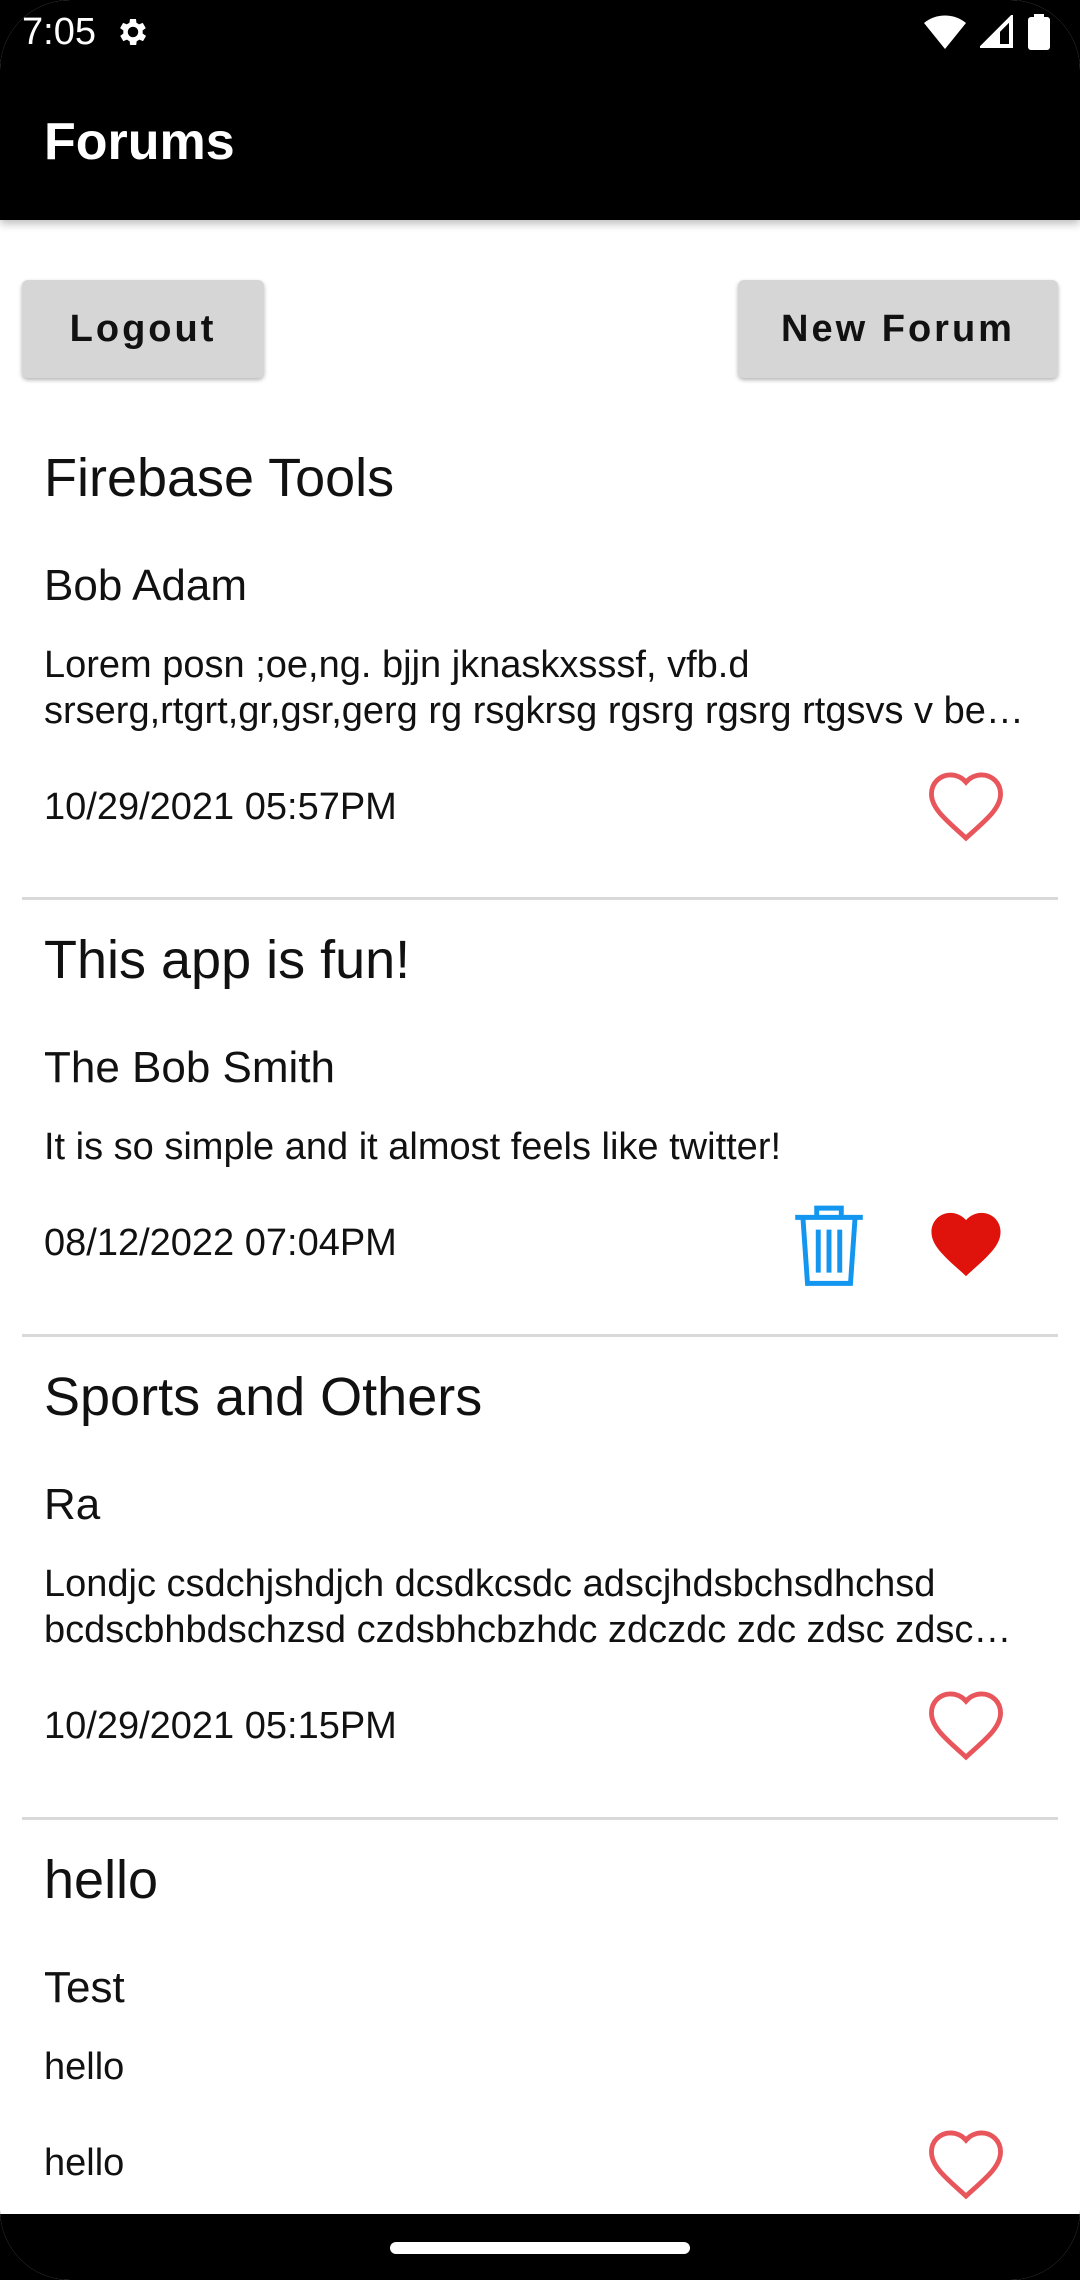  I want to click on forum-body: hello, so click(84, 2067).